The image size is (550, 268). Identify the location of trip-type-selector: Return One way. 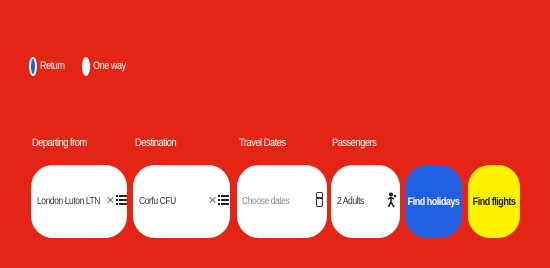
(87, 66).